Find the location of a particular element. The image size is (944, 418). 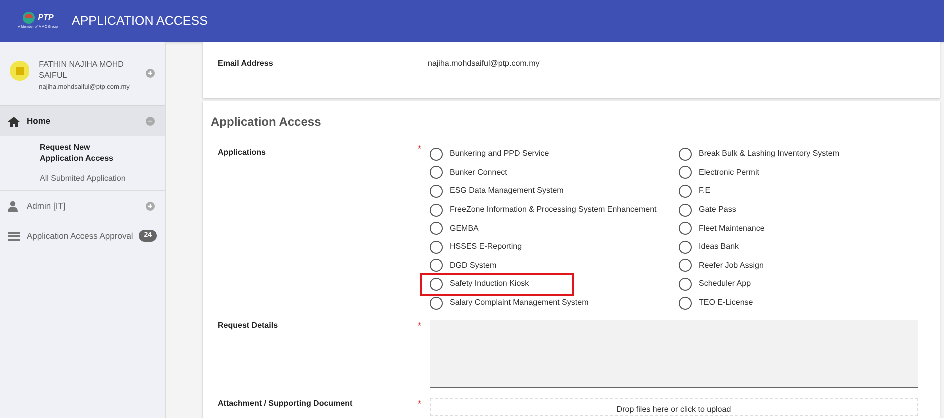

sidebar-subitem: All Submited Application is located at coordinates (85, 178).